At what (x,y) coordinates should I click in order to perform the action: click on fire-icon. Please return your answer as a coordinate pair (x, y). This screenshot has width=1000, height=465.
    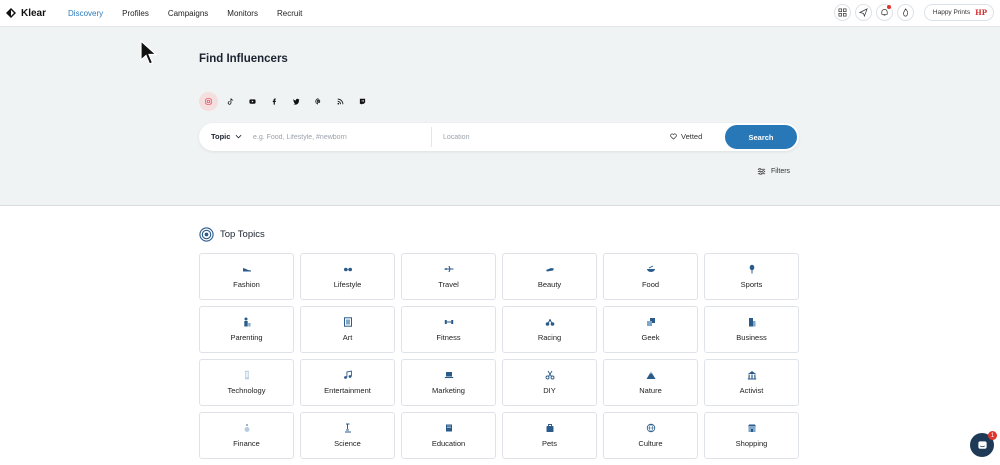
    Looking at the image, I should click on (905, 12).